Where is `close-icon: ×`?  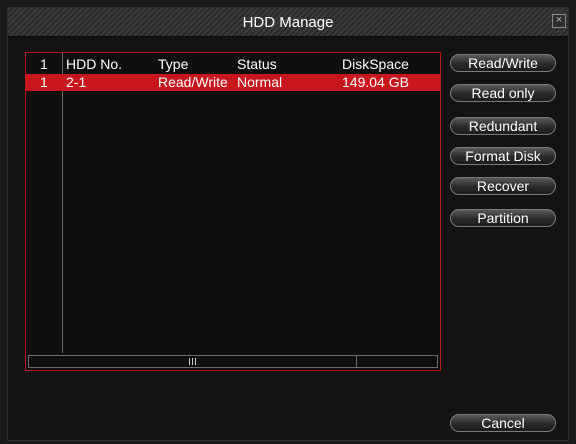 close-icon: × is located at coordinates (559, 21).